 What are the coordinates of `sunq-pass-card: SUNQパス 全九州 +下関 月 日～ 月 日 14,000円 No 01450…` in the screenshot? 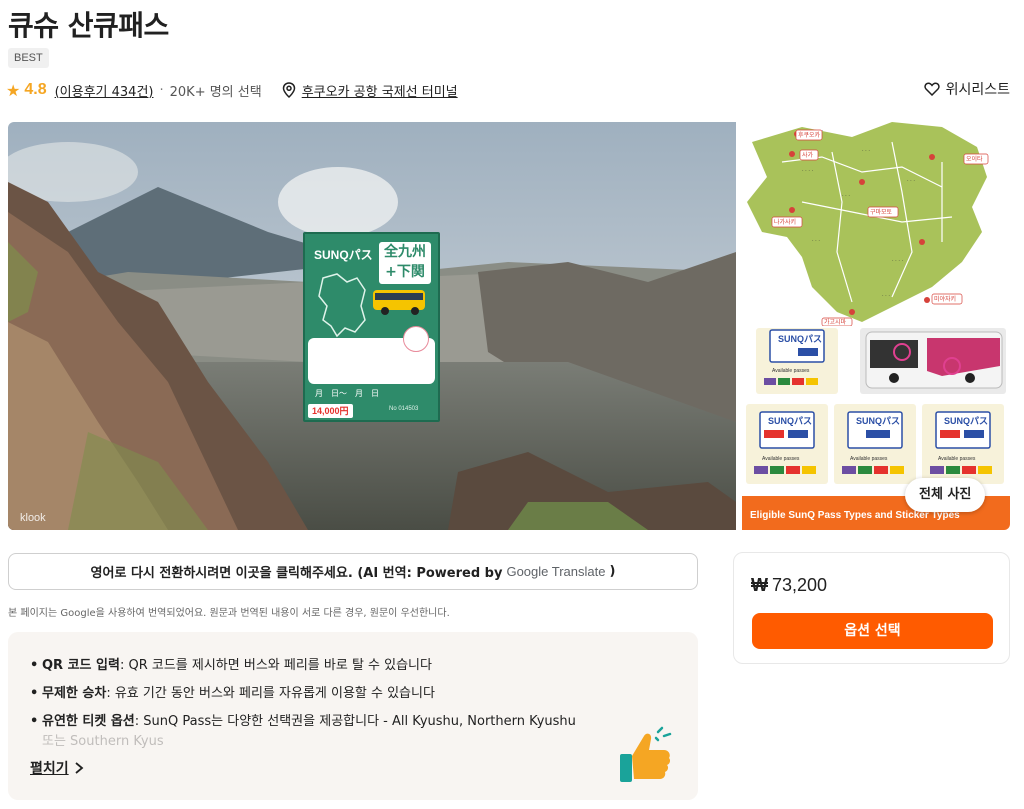 It's located at (371, 327).